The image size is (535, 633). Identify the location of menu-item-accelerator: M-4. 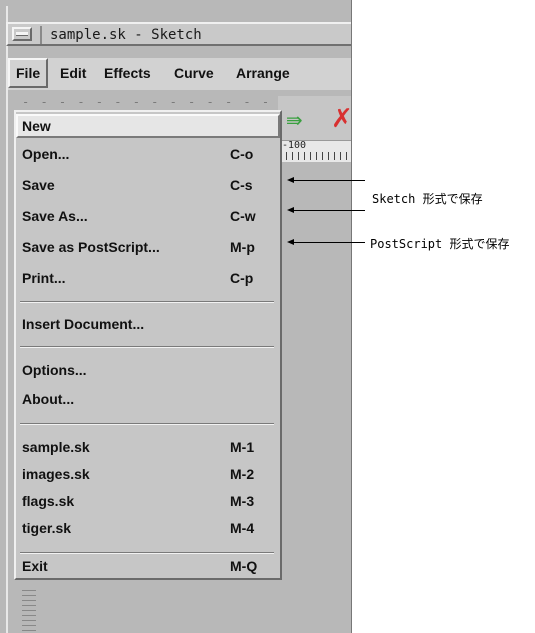
(242, 528).